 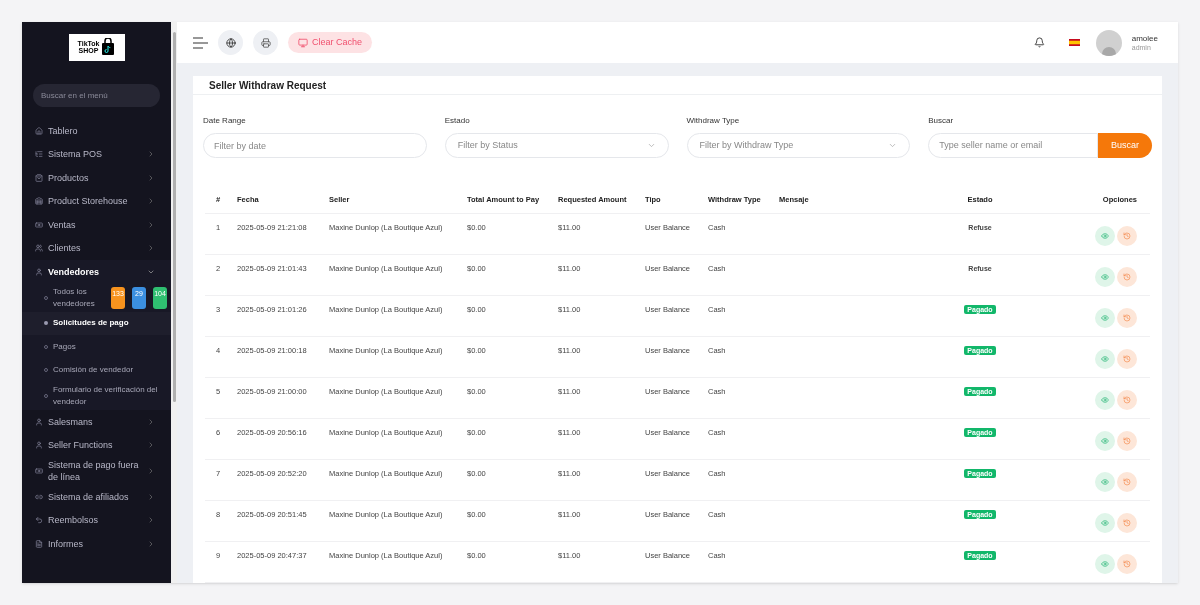 I want to click on shopping-bag-icon, so click(x=108, y=47).